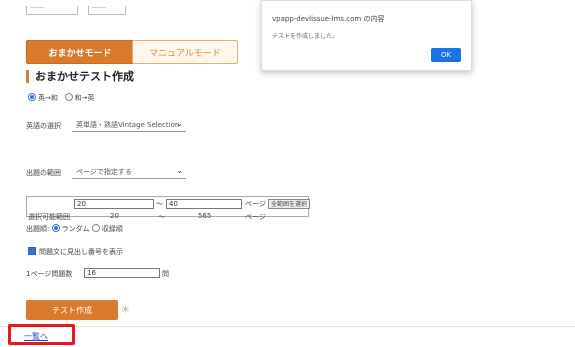 The width and height of the screenshot is (575, 347). Describe the element at coordinates (49, 217) in the screenshot. I see `selectable-range-label: 選択可能範囲` at that location.